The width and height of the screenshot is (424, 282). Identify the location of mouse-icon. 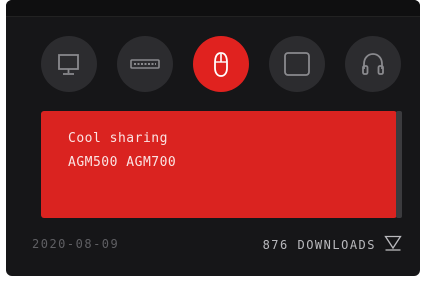
(221, 64).